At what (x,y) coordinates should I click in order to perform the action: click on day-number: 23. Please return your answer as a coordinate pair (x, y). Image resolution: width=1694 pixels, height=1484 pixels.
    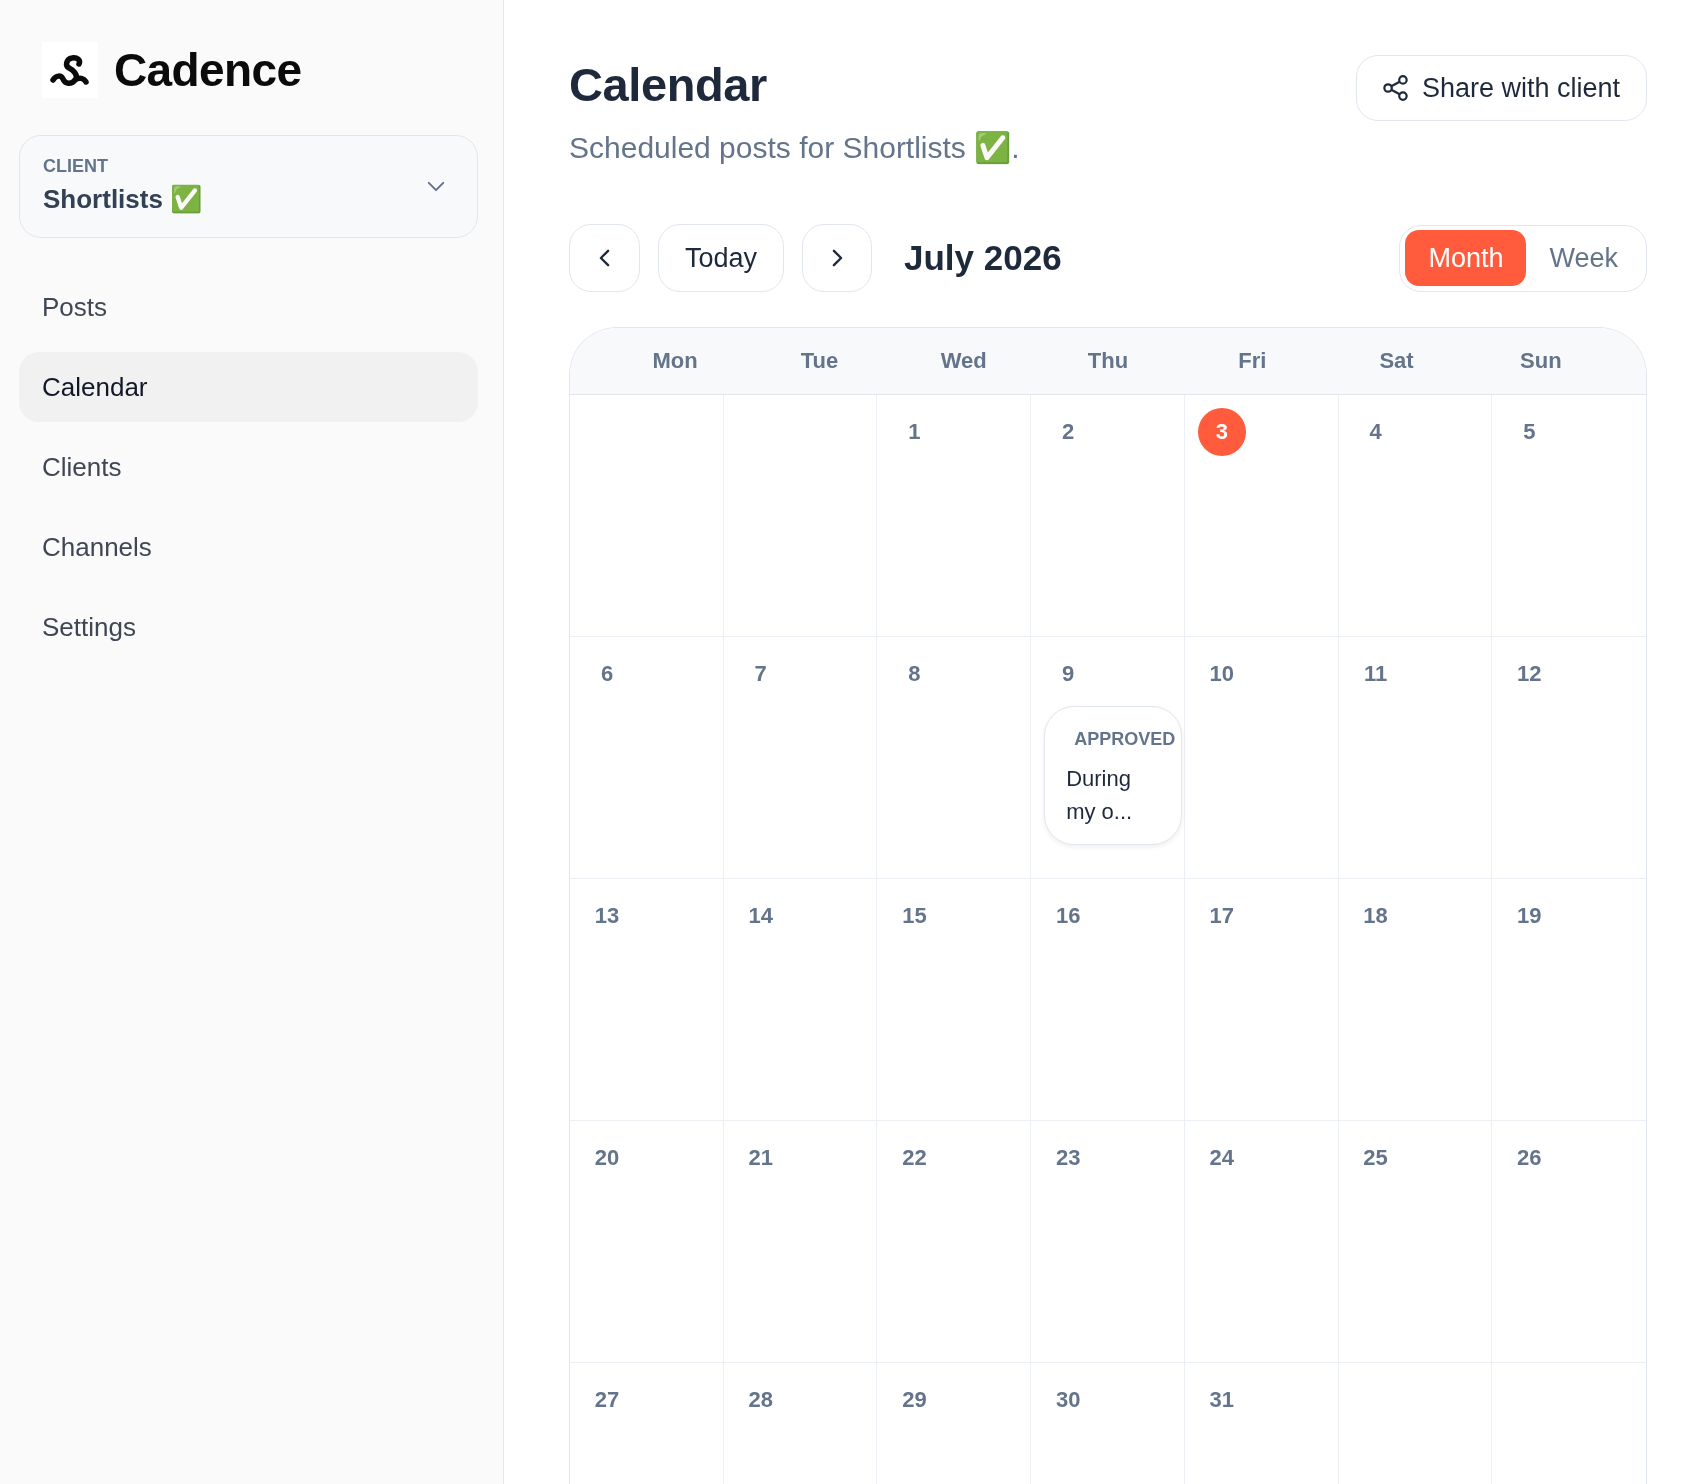
    Looking at the image, I should click on (1068, 1158).